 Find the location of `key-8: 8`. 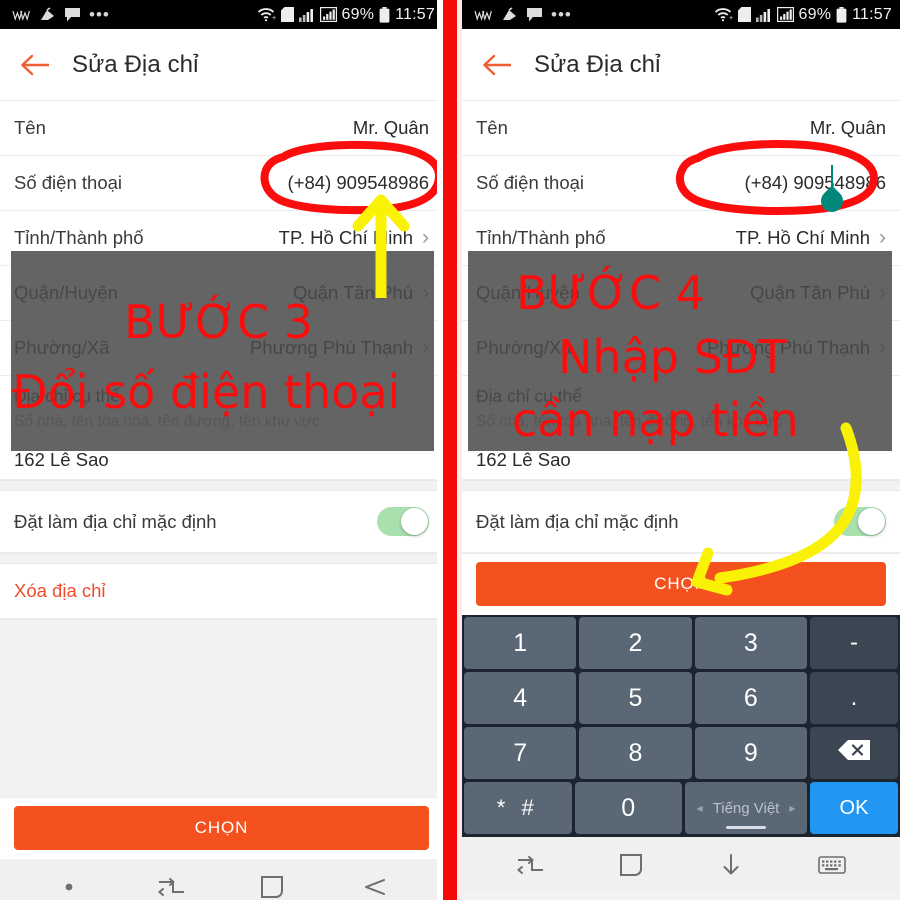

key-8: 8 is located at coordinates (635, 753).